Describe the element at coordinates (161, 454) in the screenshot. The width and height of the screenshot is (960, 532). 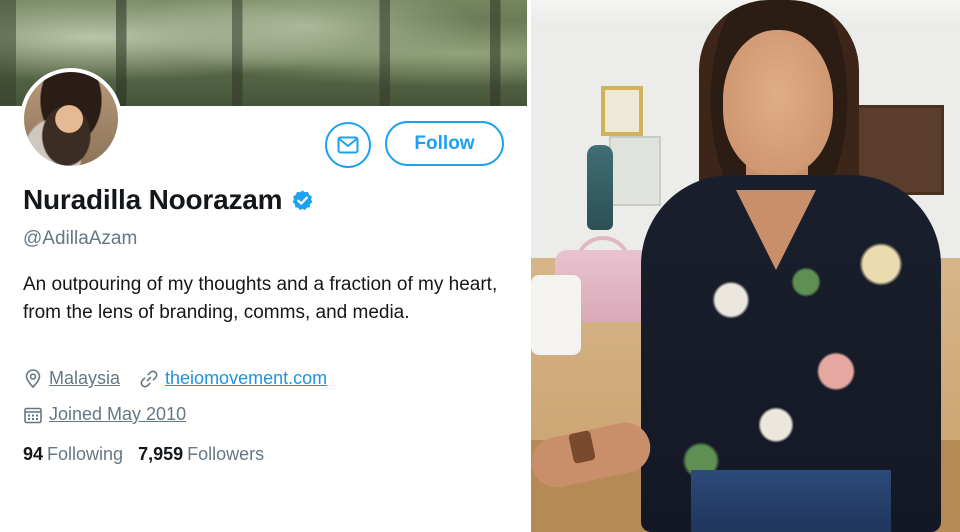
I see `followers-count: 7,959` at that location.